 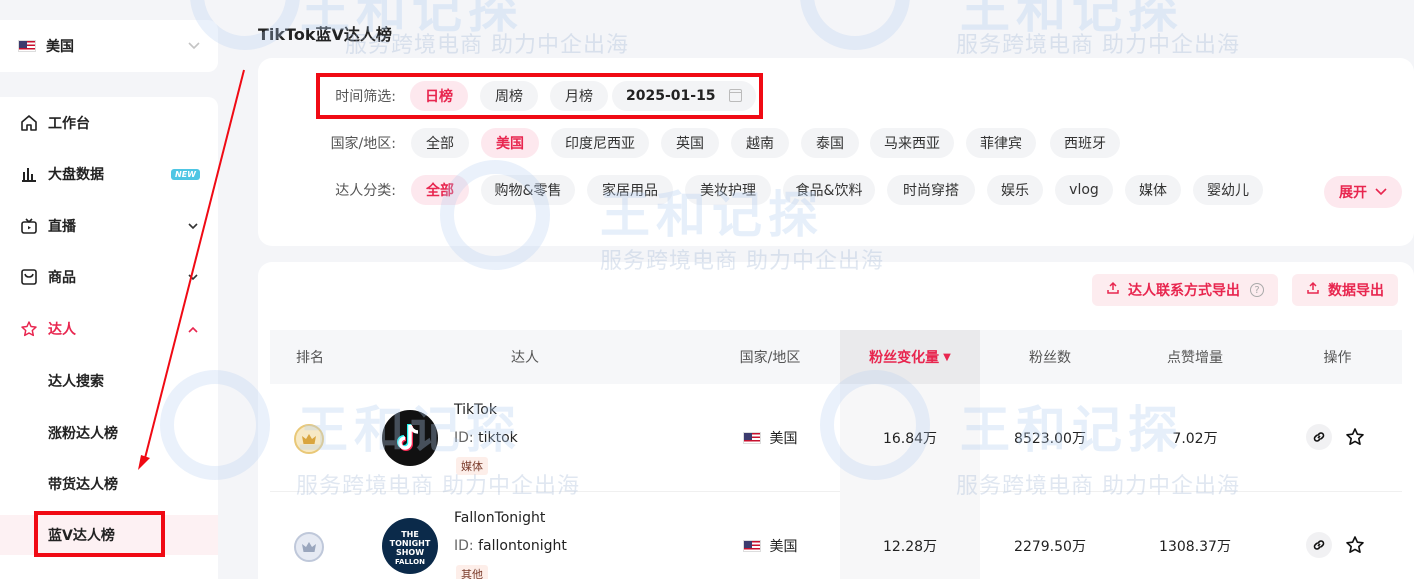 I want to click on country-option-spain: 西班牙, so click(x=1085, y=143).